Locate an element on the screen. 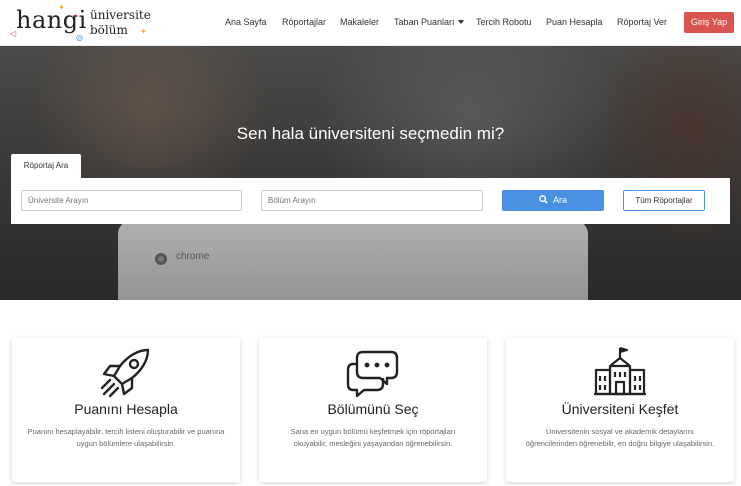  search-button: Ara is located at coordinates (553, 200).